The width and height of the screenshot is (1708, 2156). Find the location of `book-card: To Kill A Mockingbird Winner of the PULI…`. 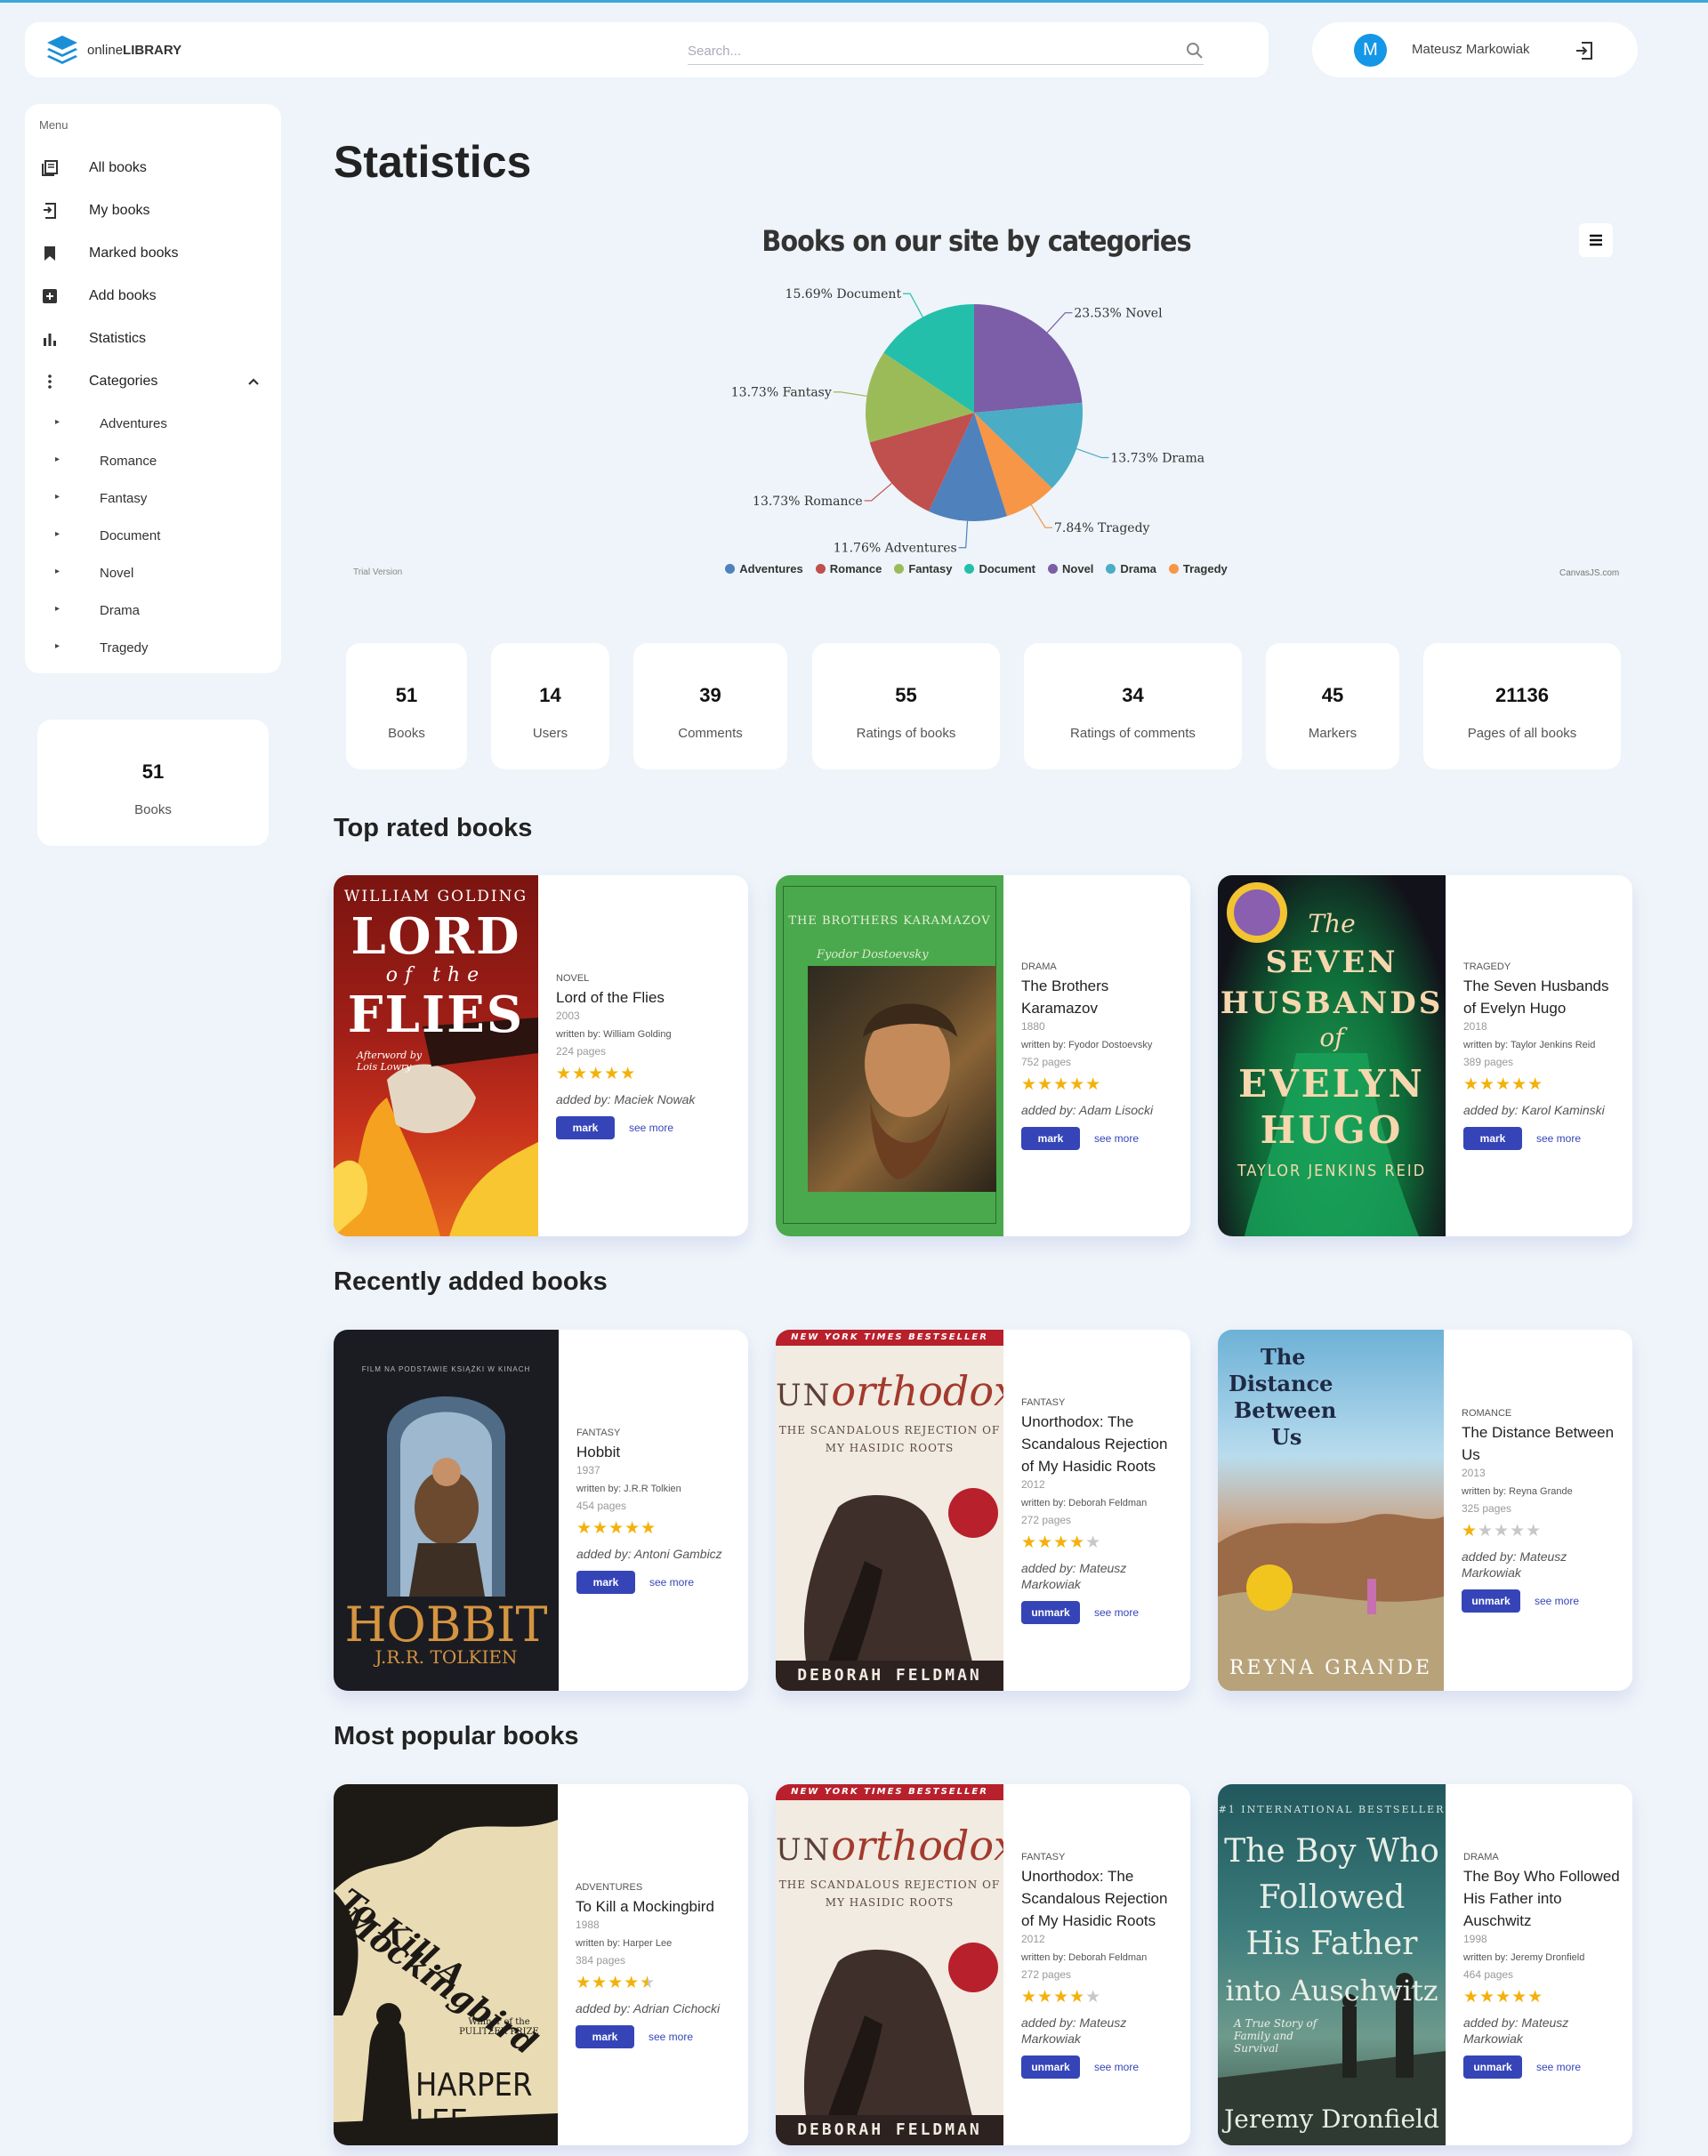

book-card: To Kill A Mockingbird Winner of the PULI… is located at coordinates (541, 1965).